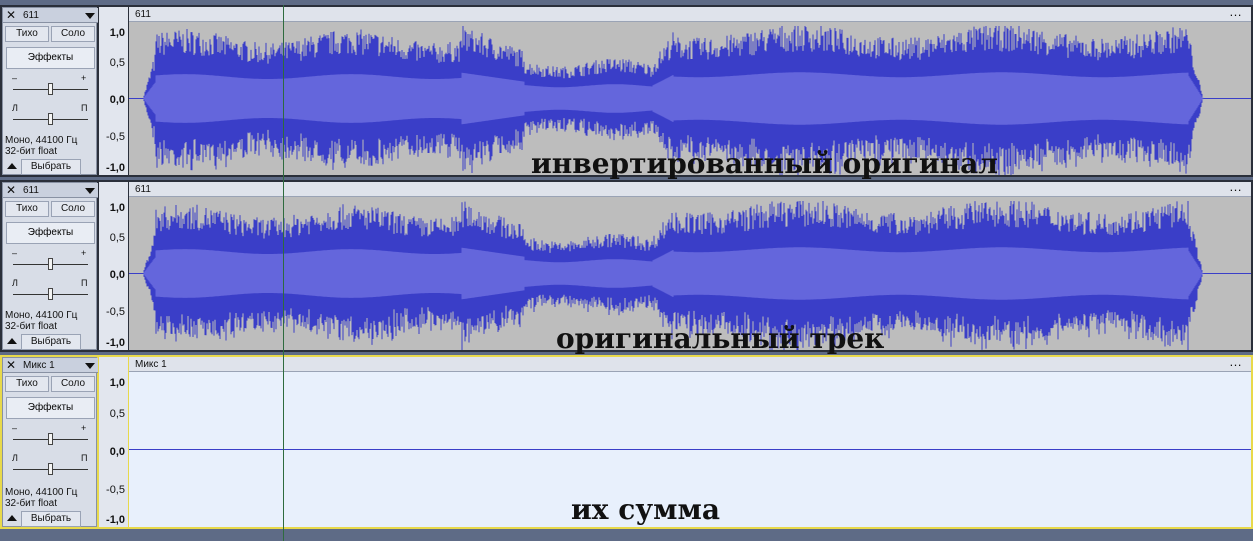  I want to click on overlay-caption: инвертированный оригинал, so click(764, 163).